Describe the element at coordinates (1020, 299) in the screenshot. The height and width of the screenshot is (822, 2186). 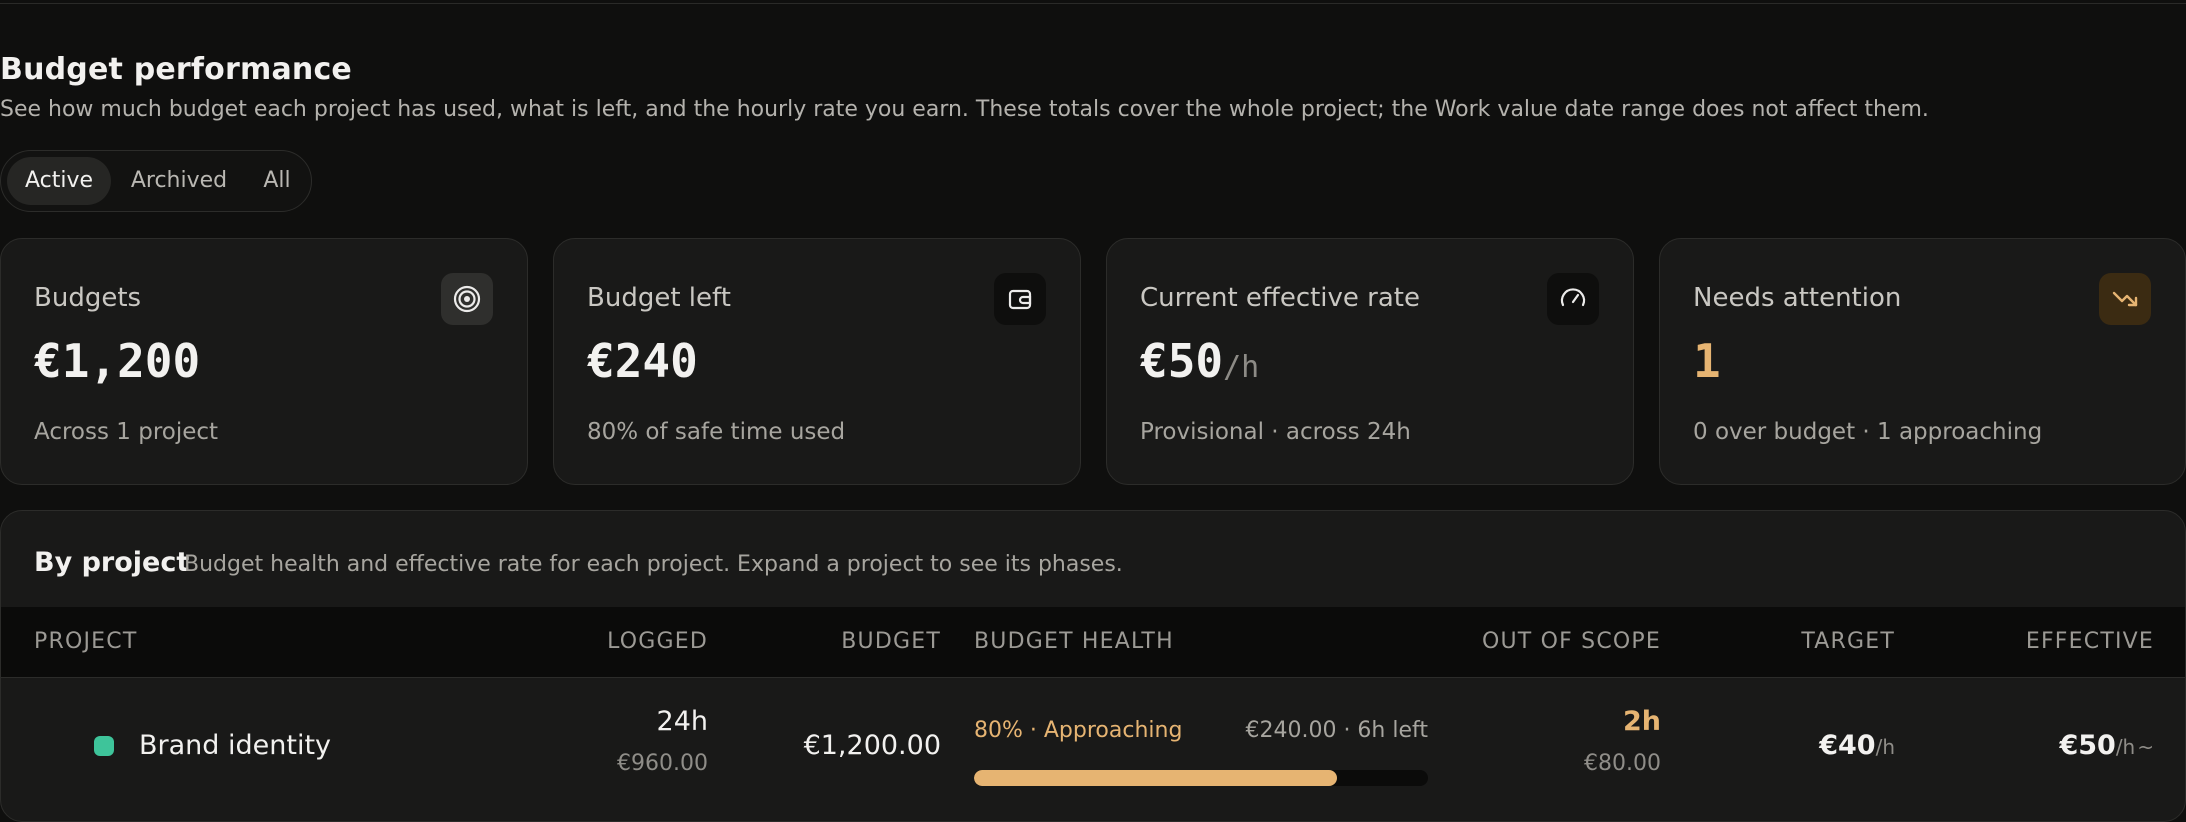
I see `wallet-icon` at that location.